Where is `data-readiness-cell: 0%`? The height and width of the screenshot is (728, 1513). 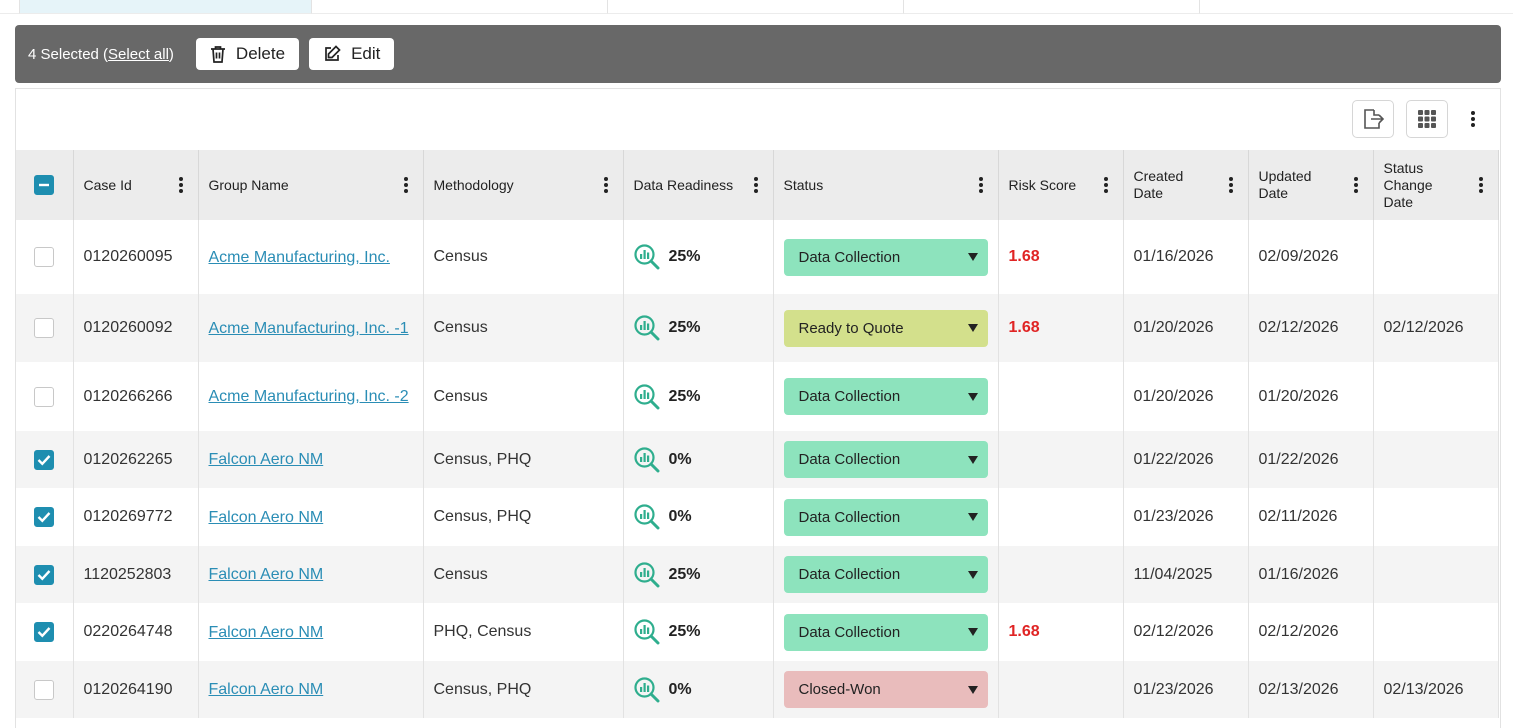 data-readiness-cell: 0% is located at coordinates (698, 517).